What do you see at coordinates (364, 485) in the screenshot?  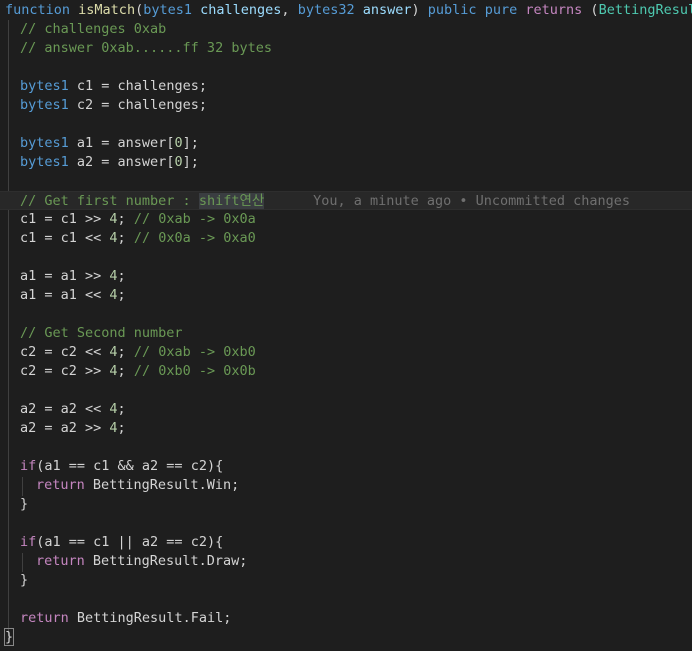 I see `code-line-return-win: return BettingResult.Win;` at bounding box center [364, 485].